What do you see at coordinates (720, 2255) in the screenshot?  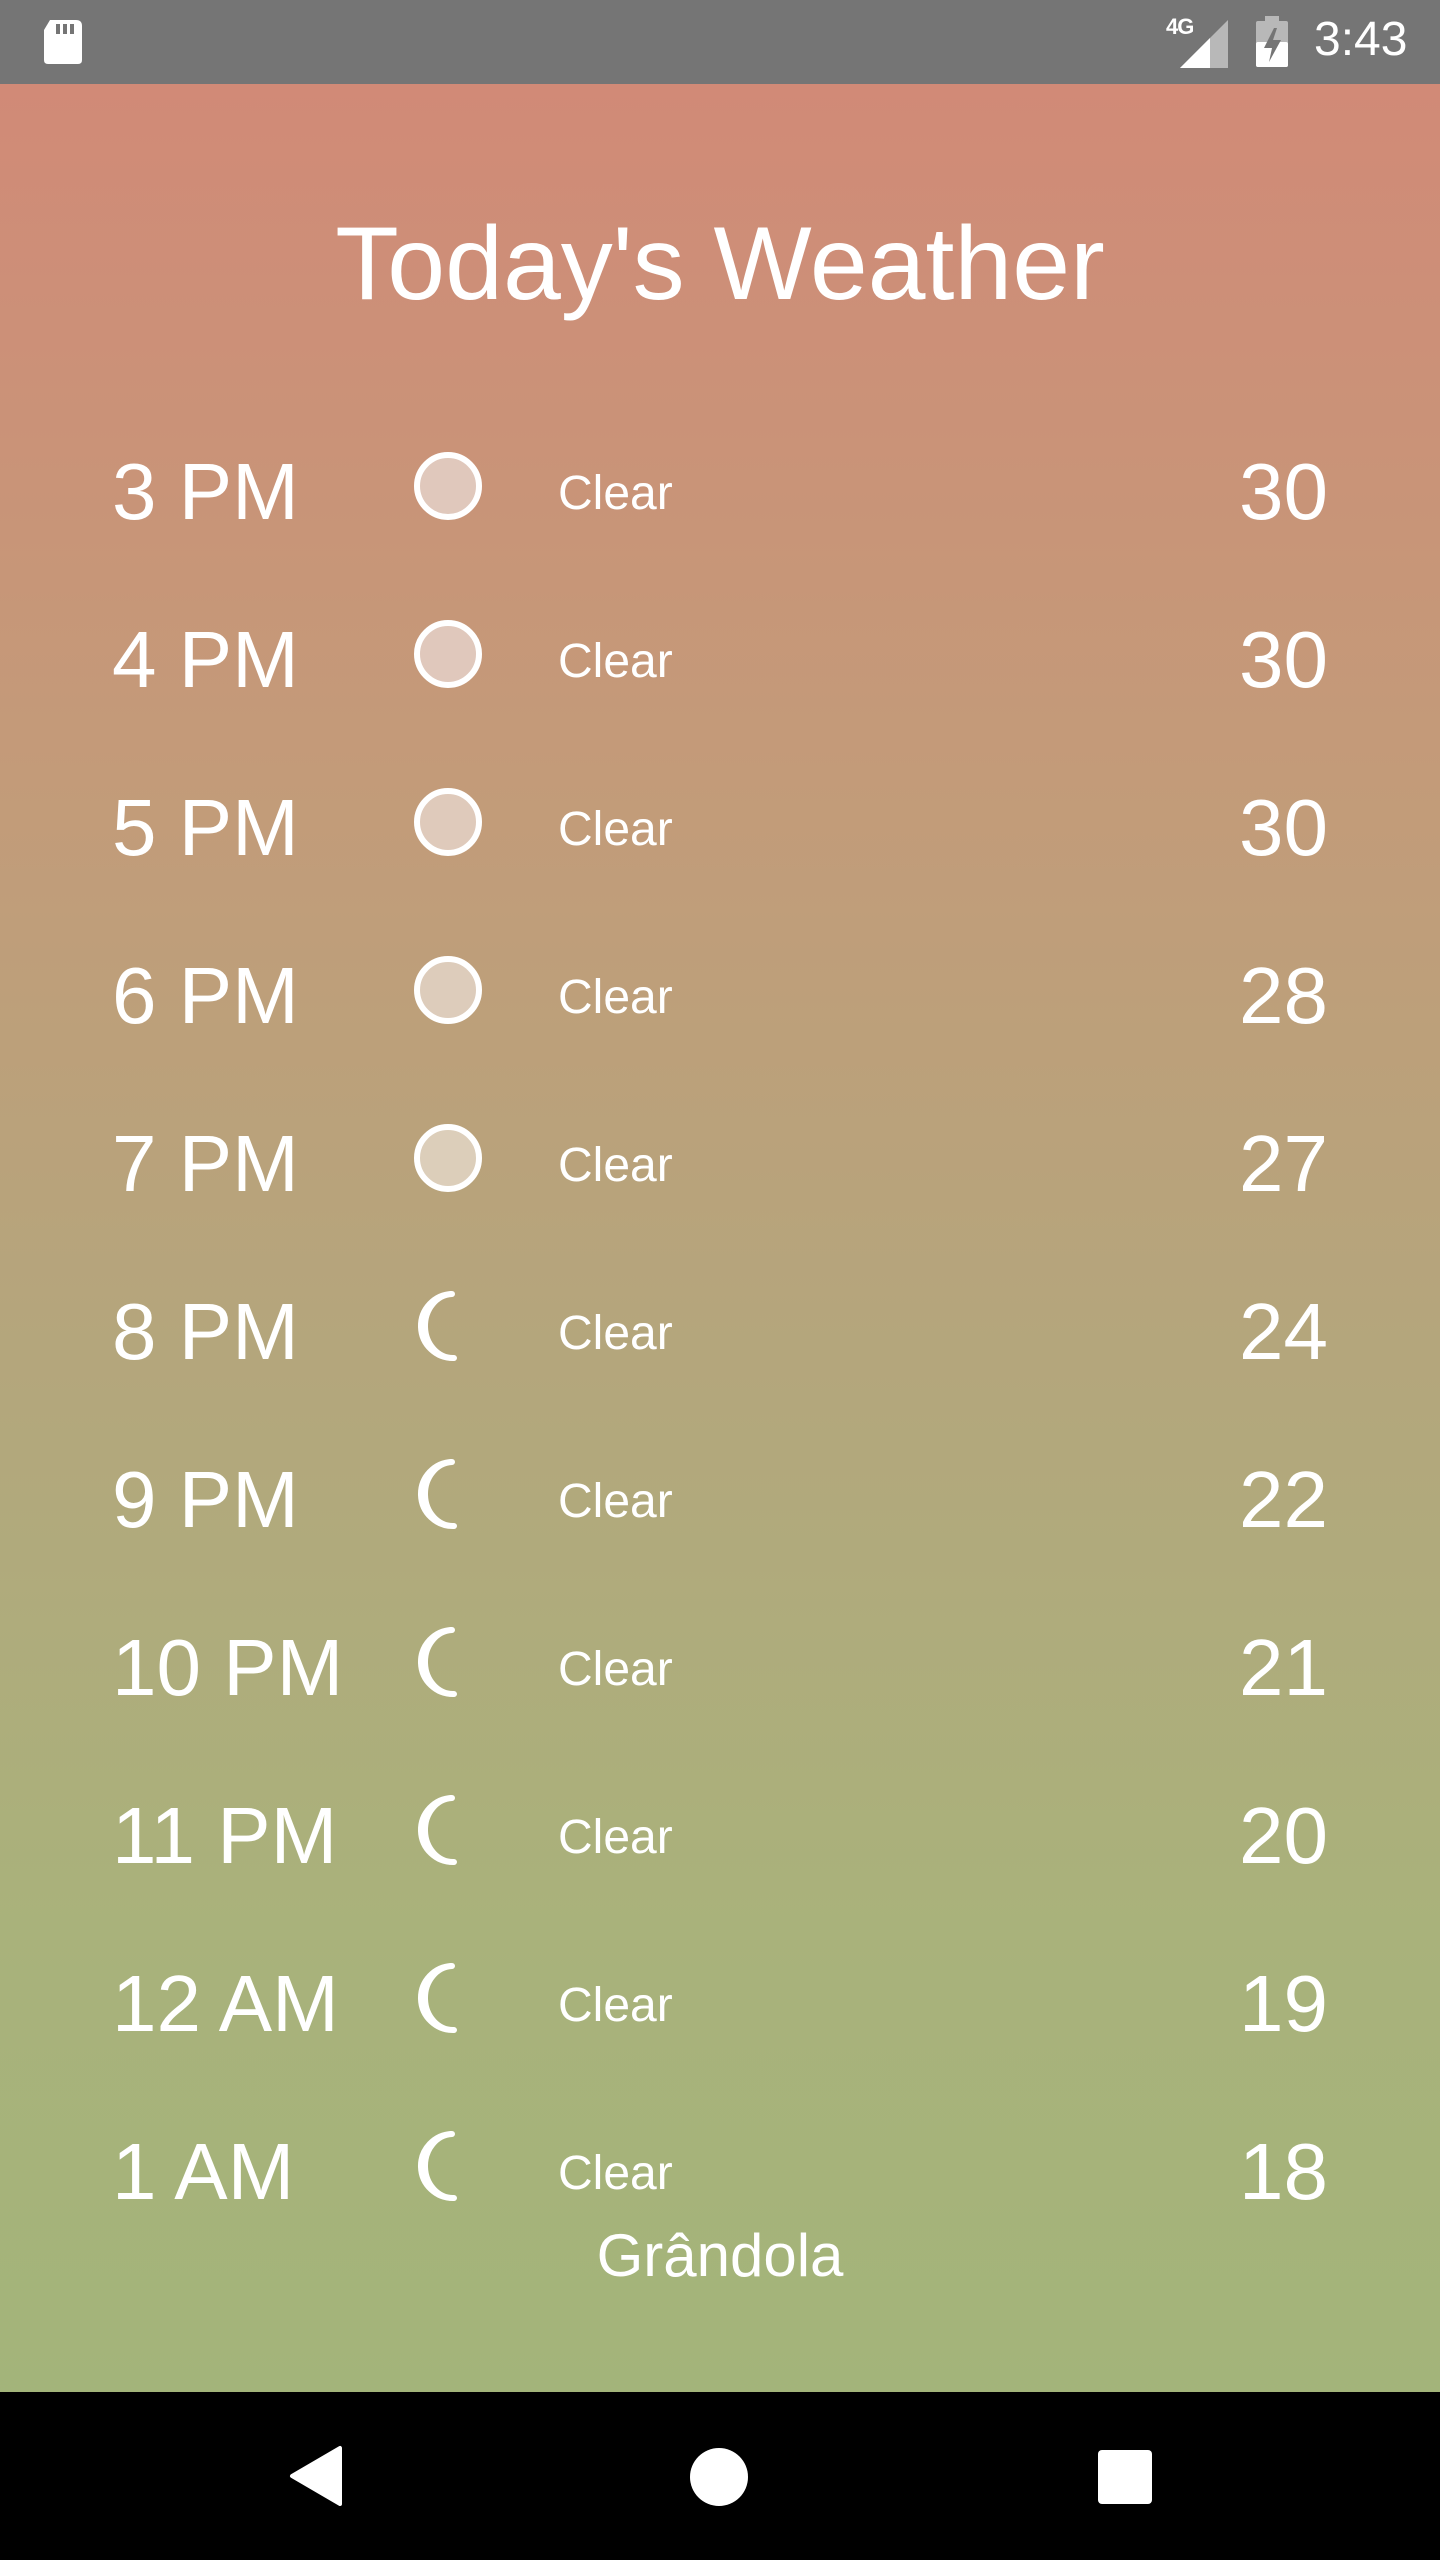 I see `location-label: Grândola` at bounding box center [720, 2255].